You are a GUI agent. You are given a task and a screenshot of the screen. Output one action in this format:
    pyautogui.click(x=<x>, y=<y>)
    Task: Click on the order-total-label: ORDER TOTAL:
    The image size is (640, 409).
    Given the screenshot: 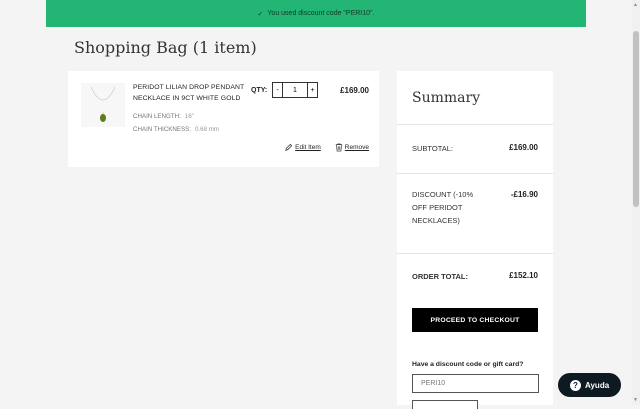 What is the action you would take?
    pyautogui.click(x=440, y=276)
    